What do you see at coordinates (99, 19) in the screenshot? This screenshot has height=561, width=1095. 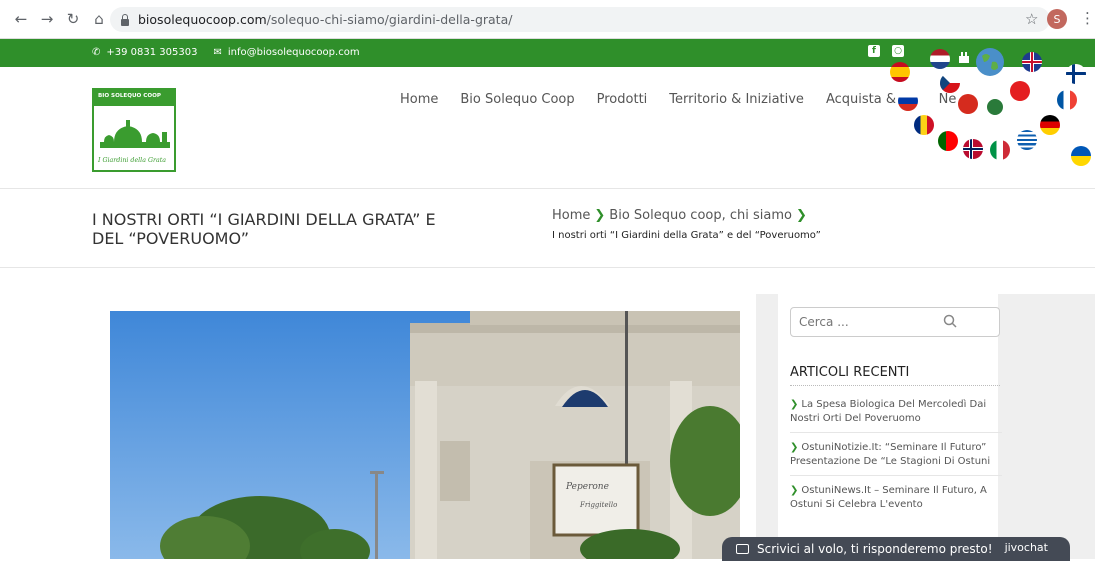 I see `home-icon: ⌂` at bounding box center [99, 19].